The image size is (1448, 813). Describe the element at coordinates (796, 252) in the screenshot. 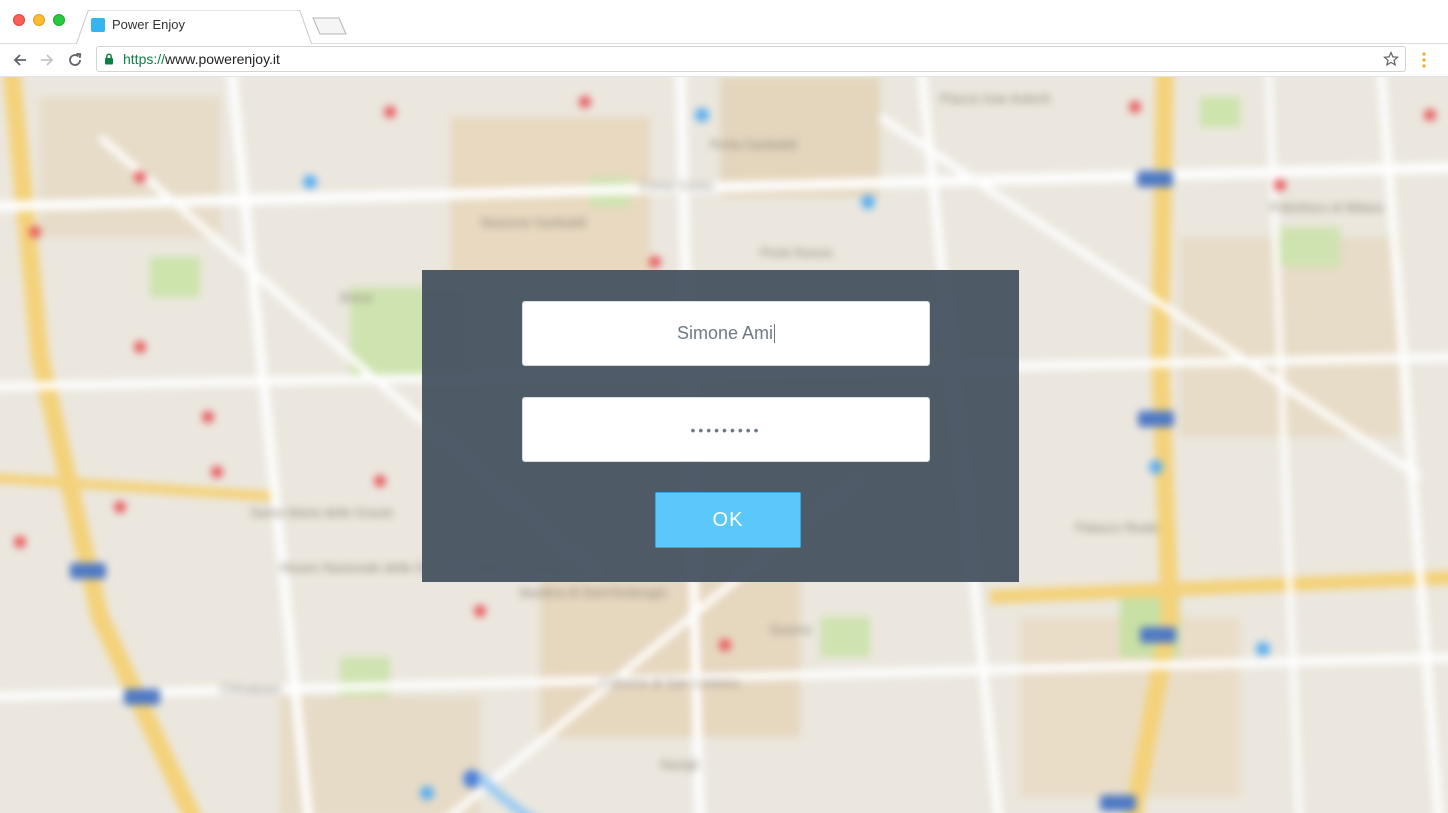

I see `svg-text: Porta Nuova` at that location.